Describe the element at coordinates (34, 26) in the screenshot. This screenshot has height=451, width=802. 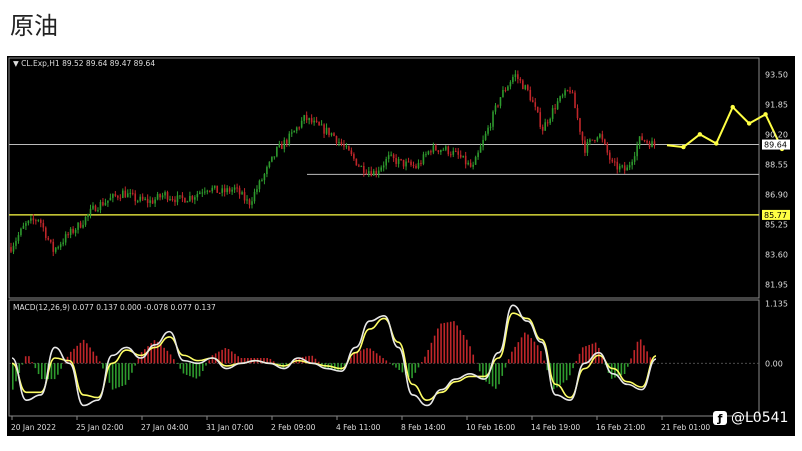
I see `page-title: 原油` at that location.